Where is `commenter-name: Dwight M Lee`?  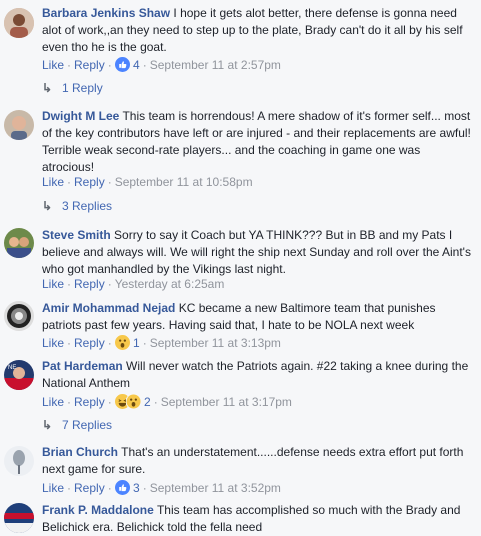
commenter-name: Dwight M Lee is located at coordinates (80, 116).